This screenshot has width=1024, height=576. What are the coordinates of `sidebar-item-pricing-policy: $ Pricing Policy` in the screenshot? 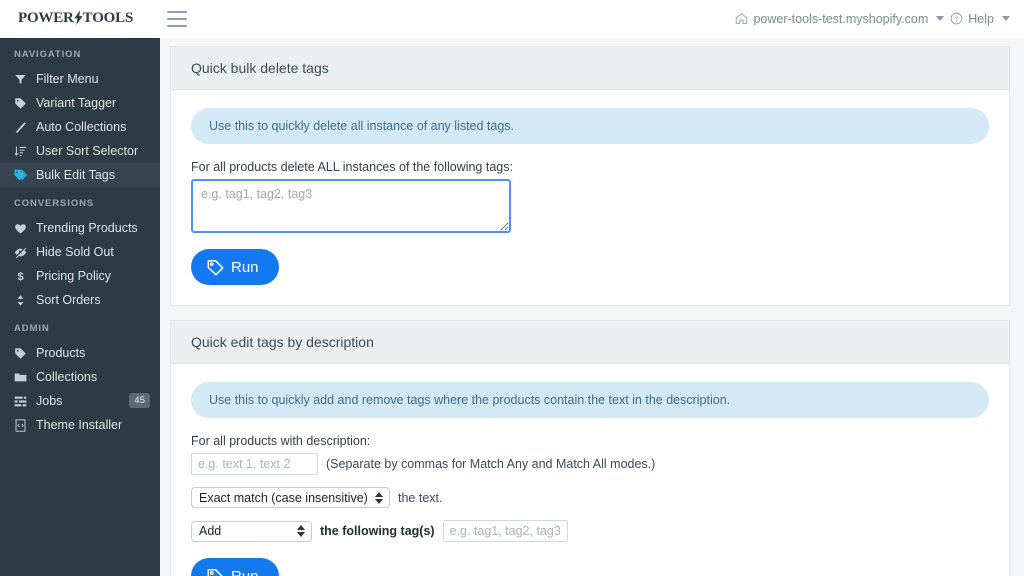 It's located at (80, 276).